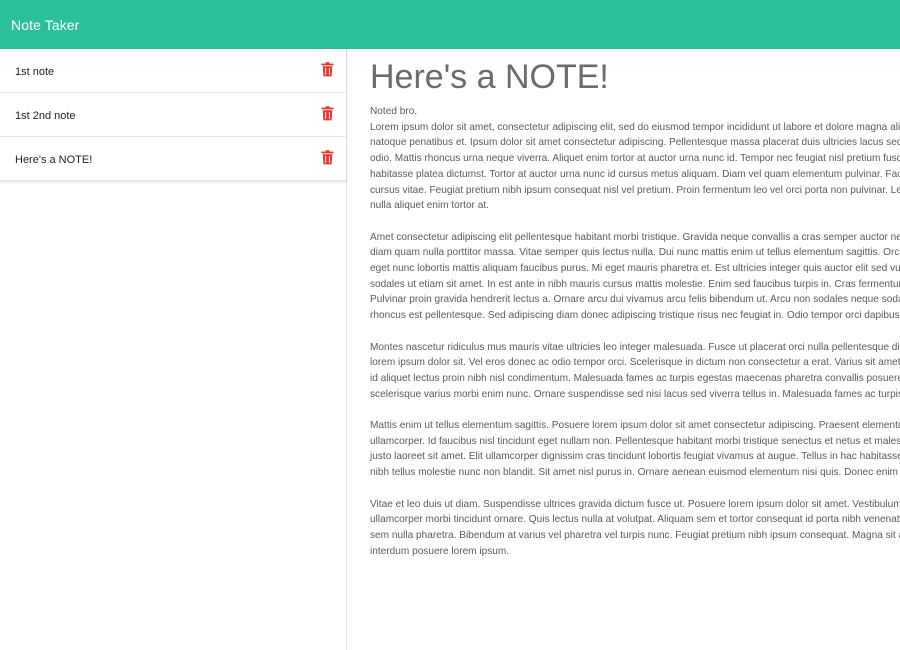 The width and height of the screenshot is (900, 650). What do you see at coordinates (34, 72) in the screenshot?
I see `note-list-item-title: 1st note` at bounding box center [34, 72].